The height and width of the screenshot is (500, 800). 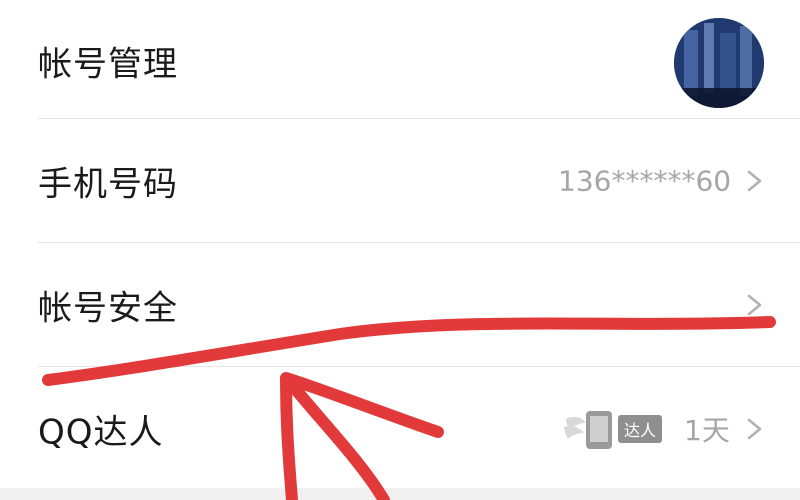 I want to click on phone-number-label: 手机号码, so click(x=108, y=184).